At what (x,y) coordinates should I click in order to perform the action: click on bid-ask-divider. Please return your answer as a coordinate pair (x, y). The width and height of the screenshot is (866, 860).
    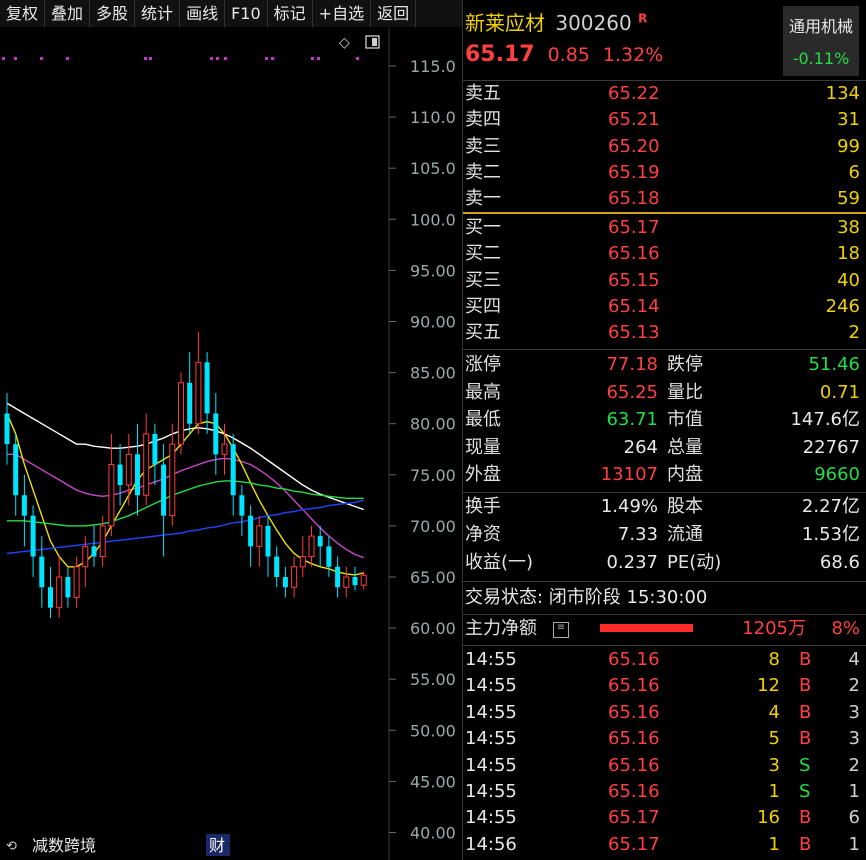
    Looking at the image, I should click on (664, 213).